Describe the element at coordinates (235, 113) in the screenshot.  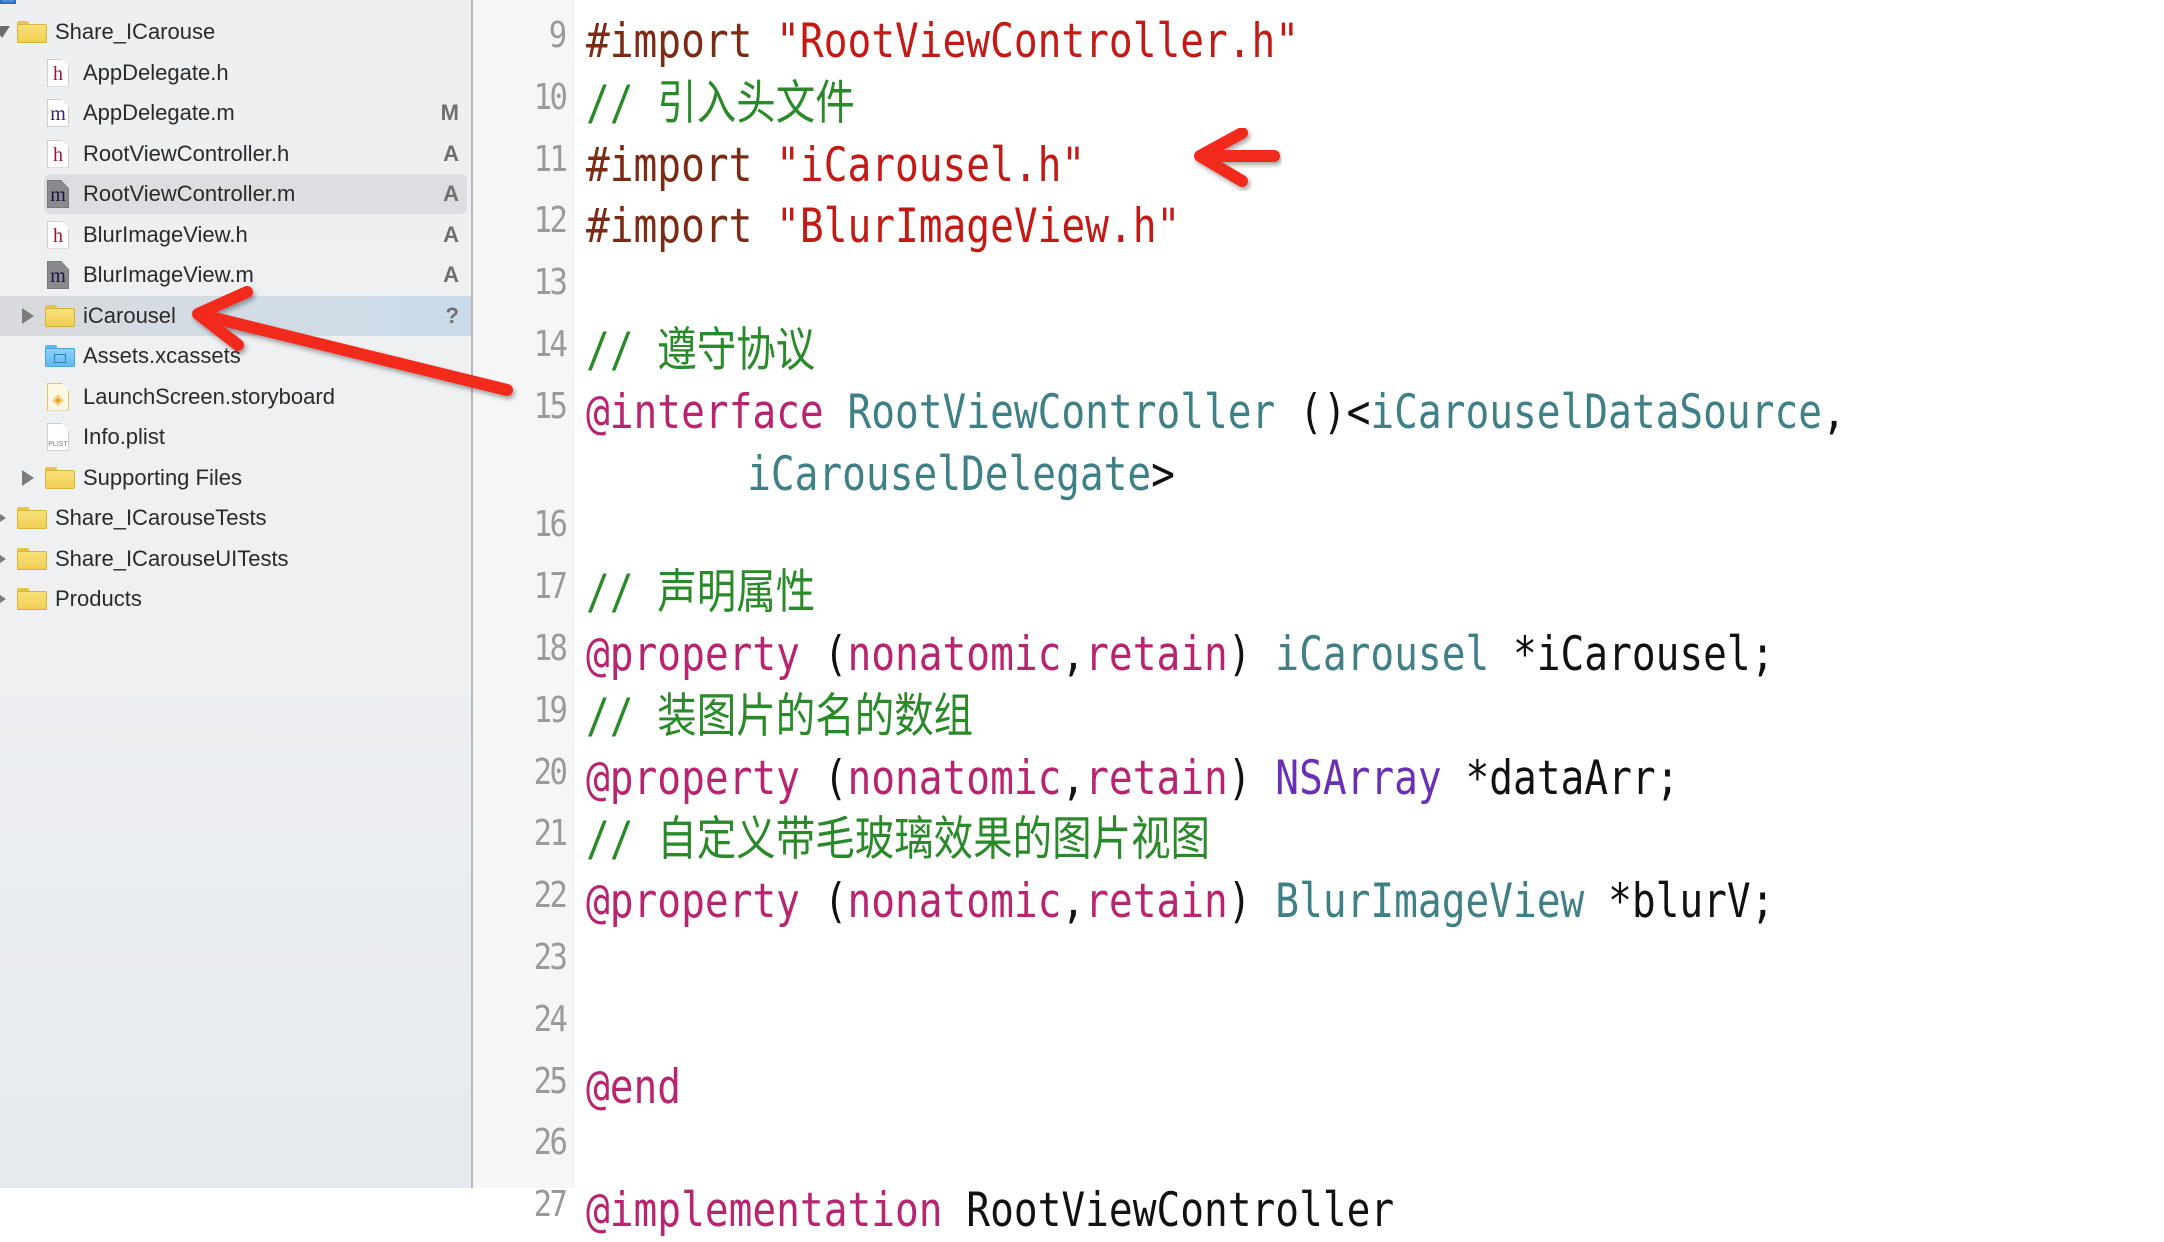
I see `nav-item-appdelegate-m: m AppDelegate.m M` at that location.